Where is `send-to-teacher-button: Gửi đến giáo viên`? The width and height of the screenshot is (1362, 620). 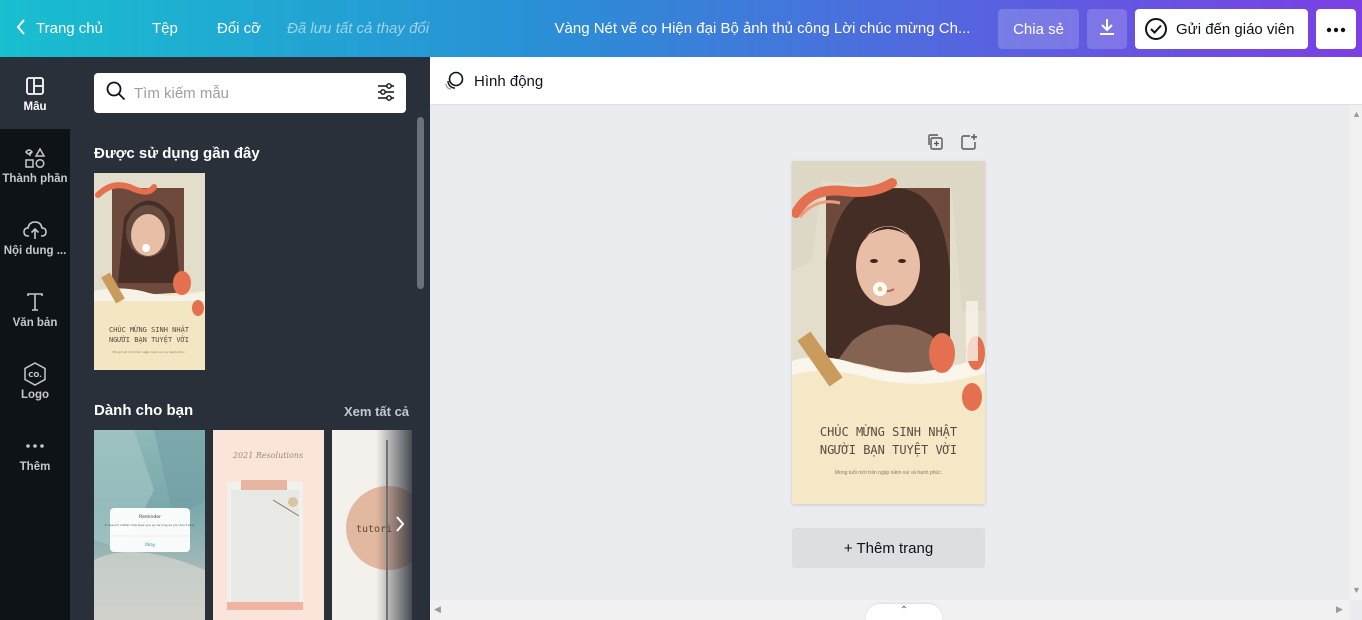
send-to-teacher-button: Gửi đến giáo viên is located at coordinates (1221, 29).